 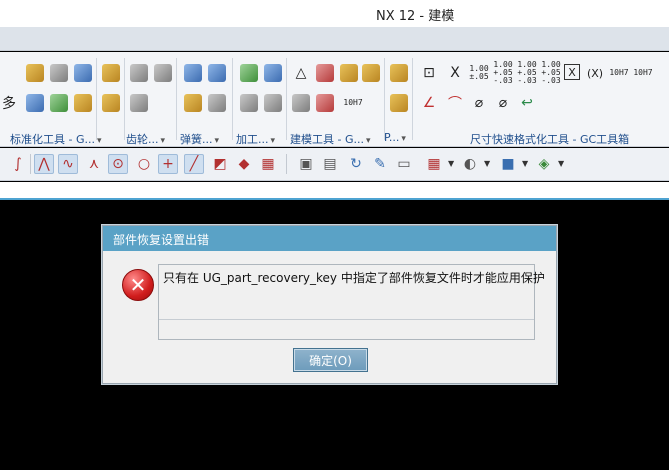 What do you see at coordinates (429, 103) in the screenshot?
I see `radius-icon: ∠` at bounding box center [429, 103].